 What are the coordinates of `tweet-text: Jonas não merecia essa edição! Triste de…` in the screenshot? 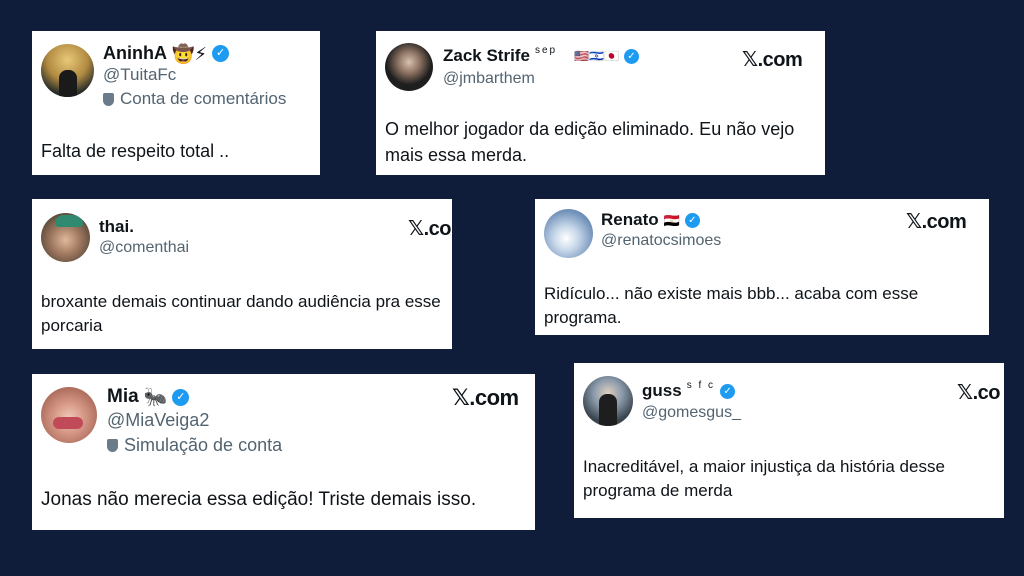 It's located at (259, 499).